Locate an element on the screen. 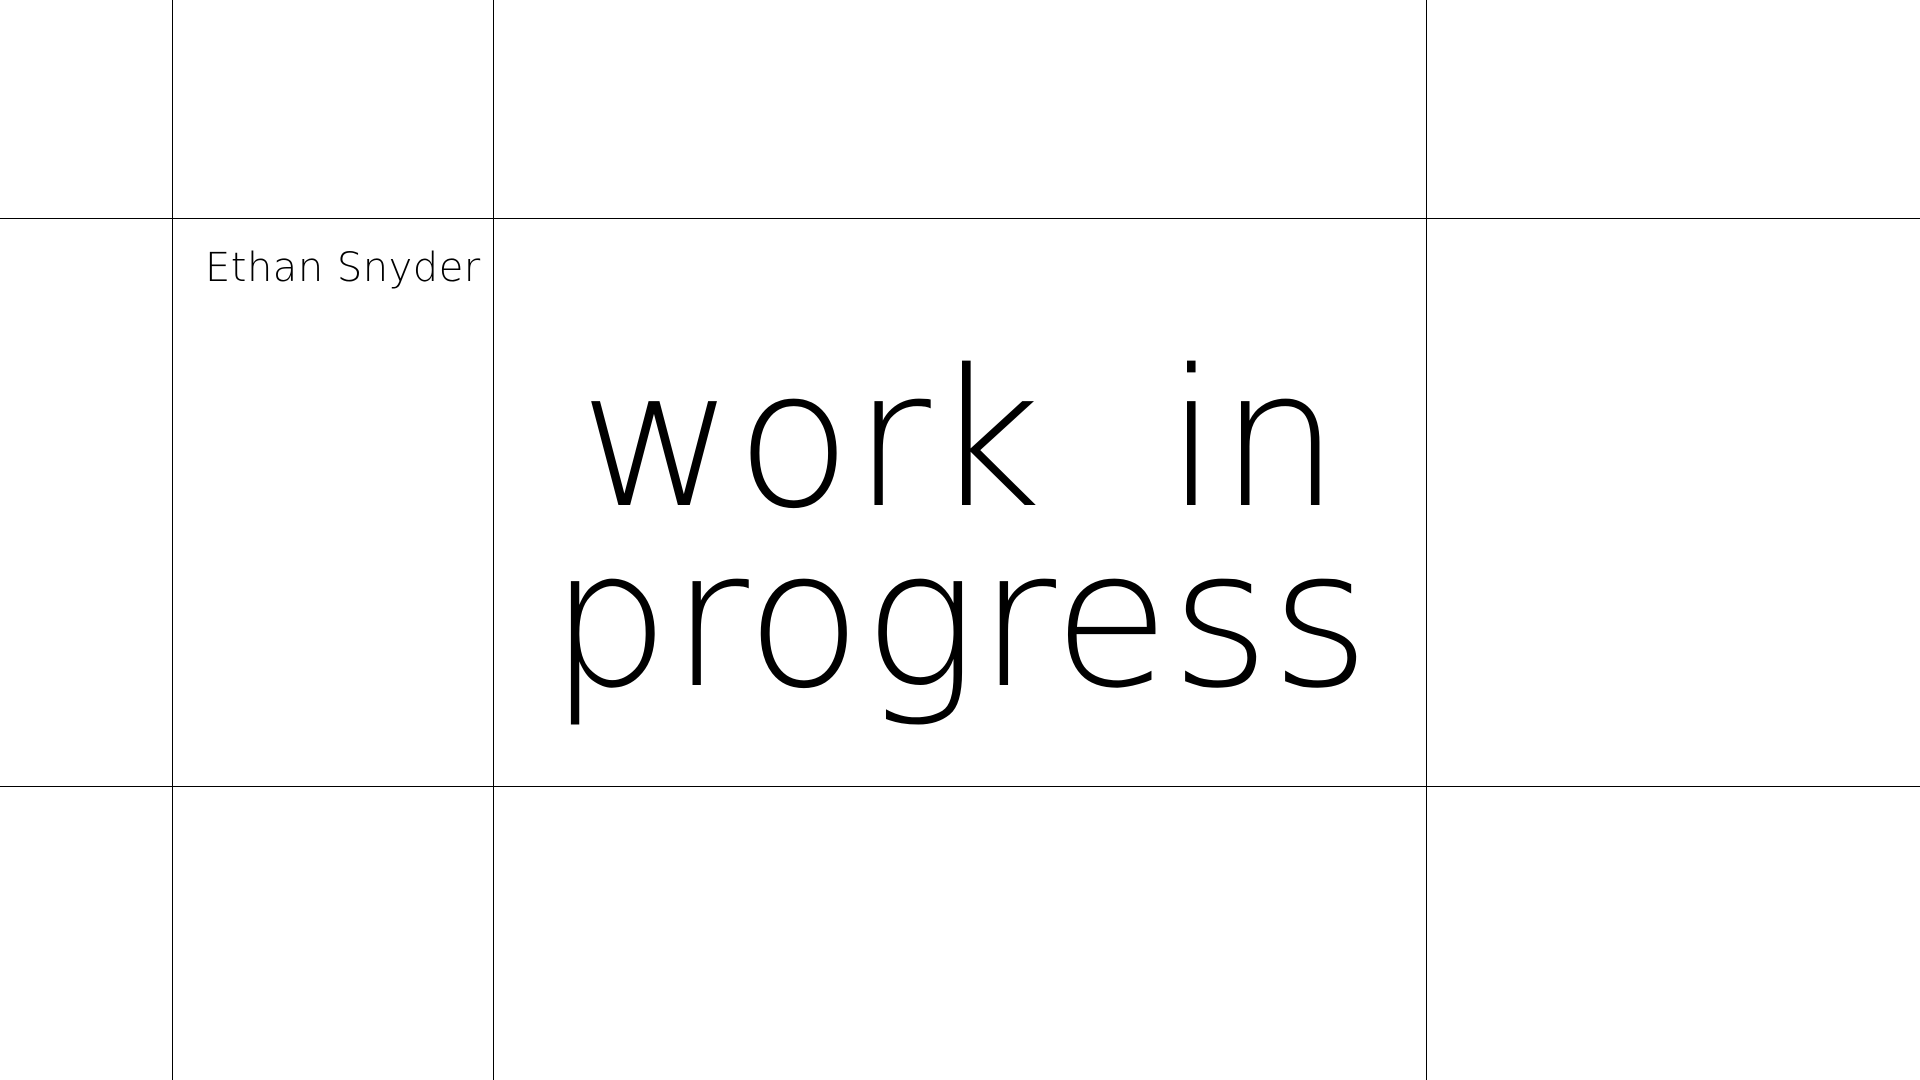 This screenshot has height=1080, width=1920. author-name: Ethan Snyder is located at coordinates (343, 268).